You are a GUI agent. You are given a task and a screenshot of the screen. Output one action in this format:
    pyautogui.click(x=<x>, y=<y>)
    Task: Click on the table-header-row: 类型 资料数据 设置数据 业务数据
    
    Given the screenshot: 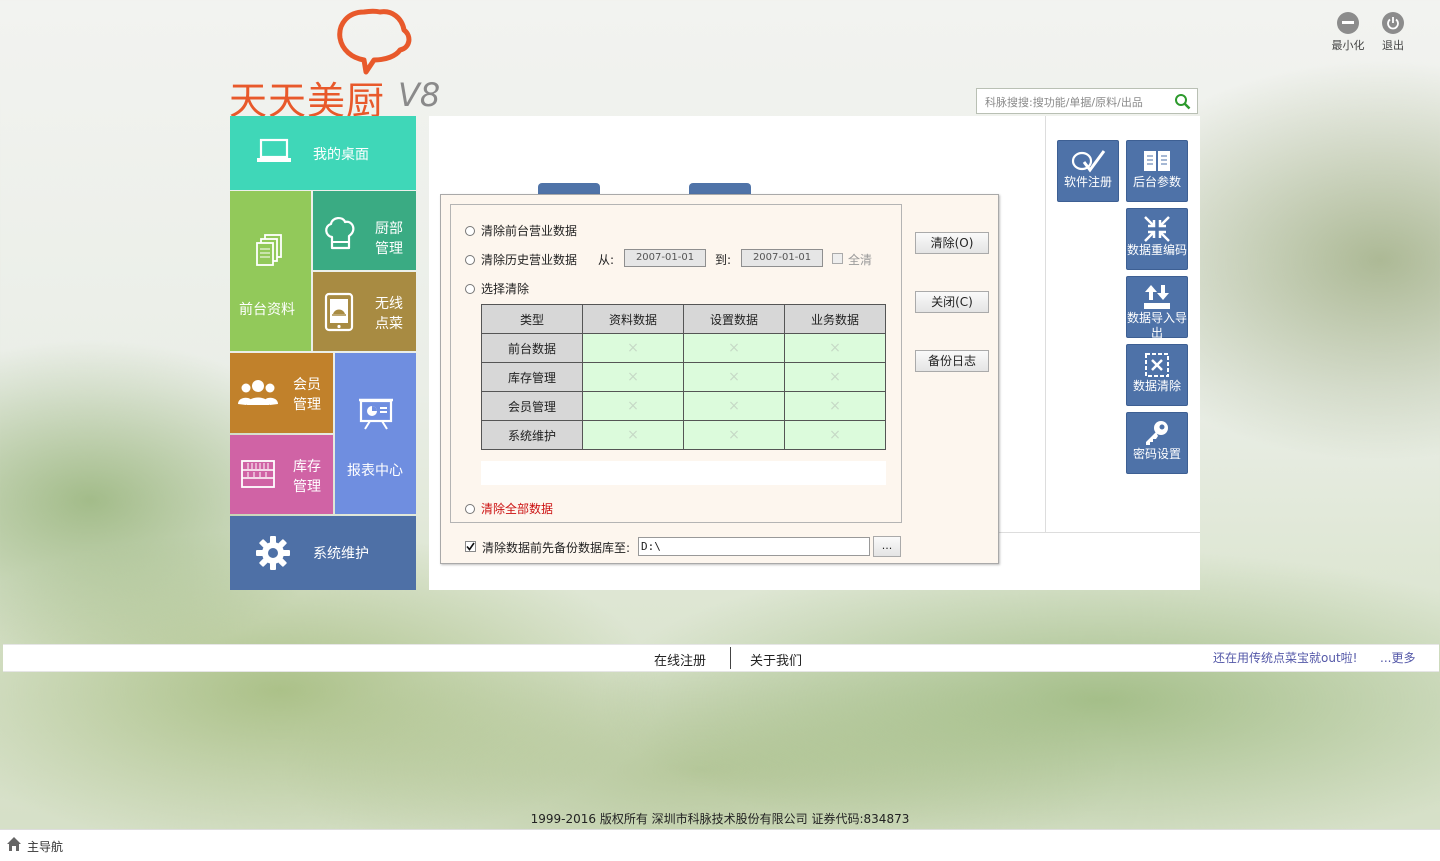 What is the action you would take?
    pyautogui.click(x=683, y=319)
    